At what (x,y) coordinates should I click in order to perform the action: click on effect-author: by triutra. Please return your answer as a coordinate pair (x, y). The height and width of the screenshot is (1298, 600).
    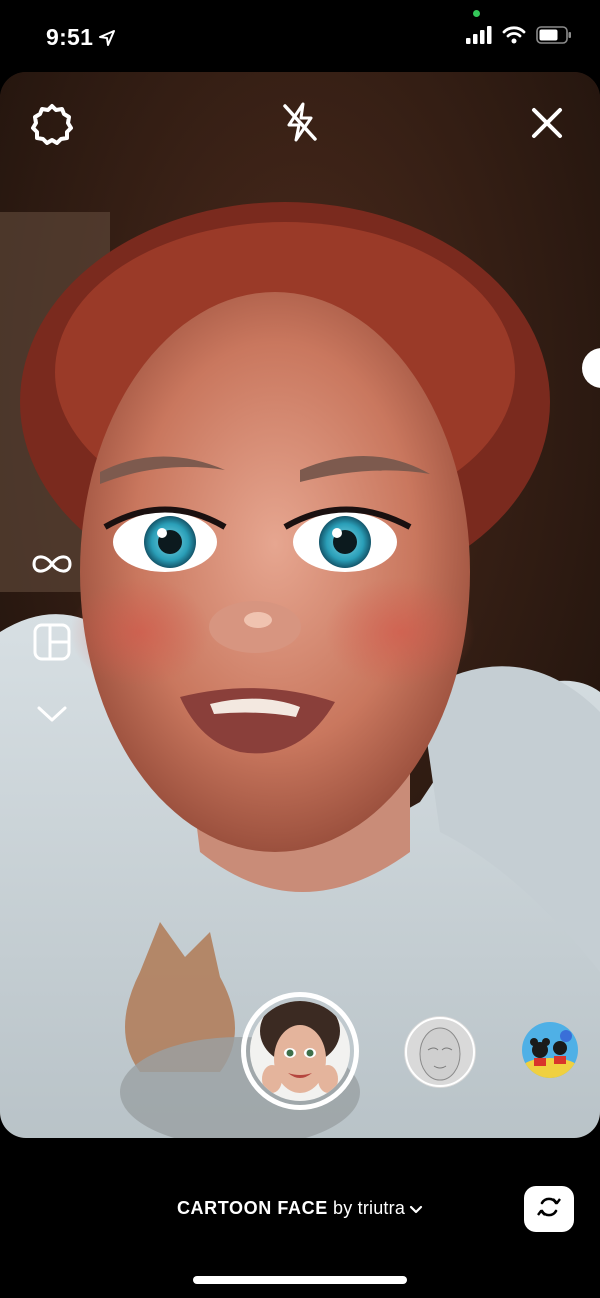
    Looking at the image, I should click on (366, 1208).